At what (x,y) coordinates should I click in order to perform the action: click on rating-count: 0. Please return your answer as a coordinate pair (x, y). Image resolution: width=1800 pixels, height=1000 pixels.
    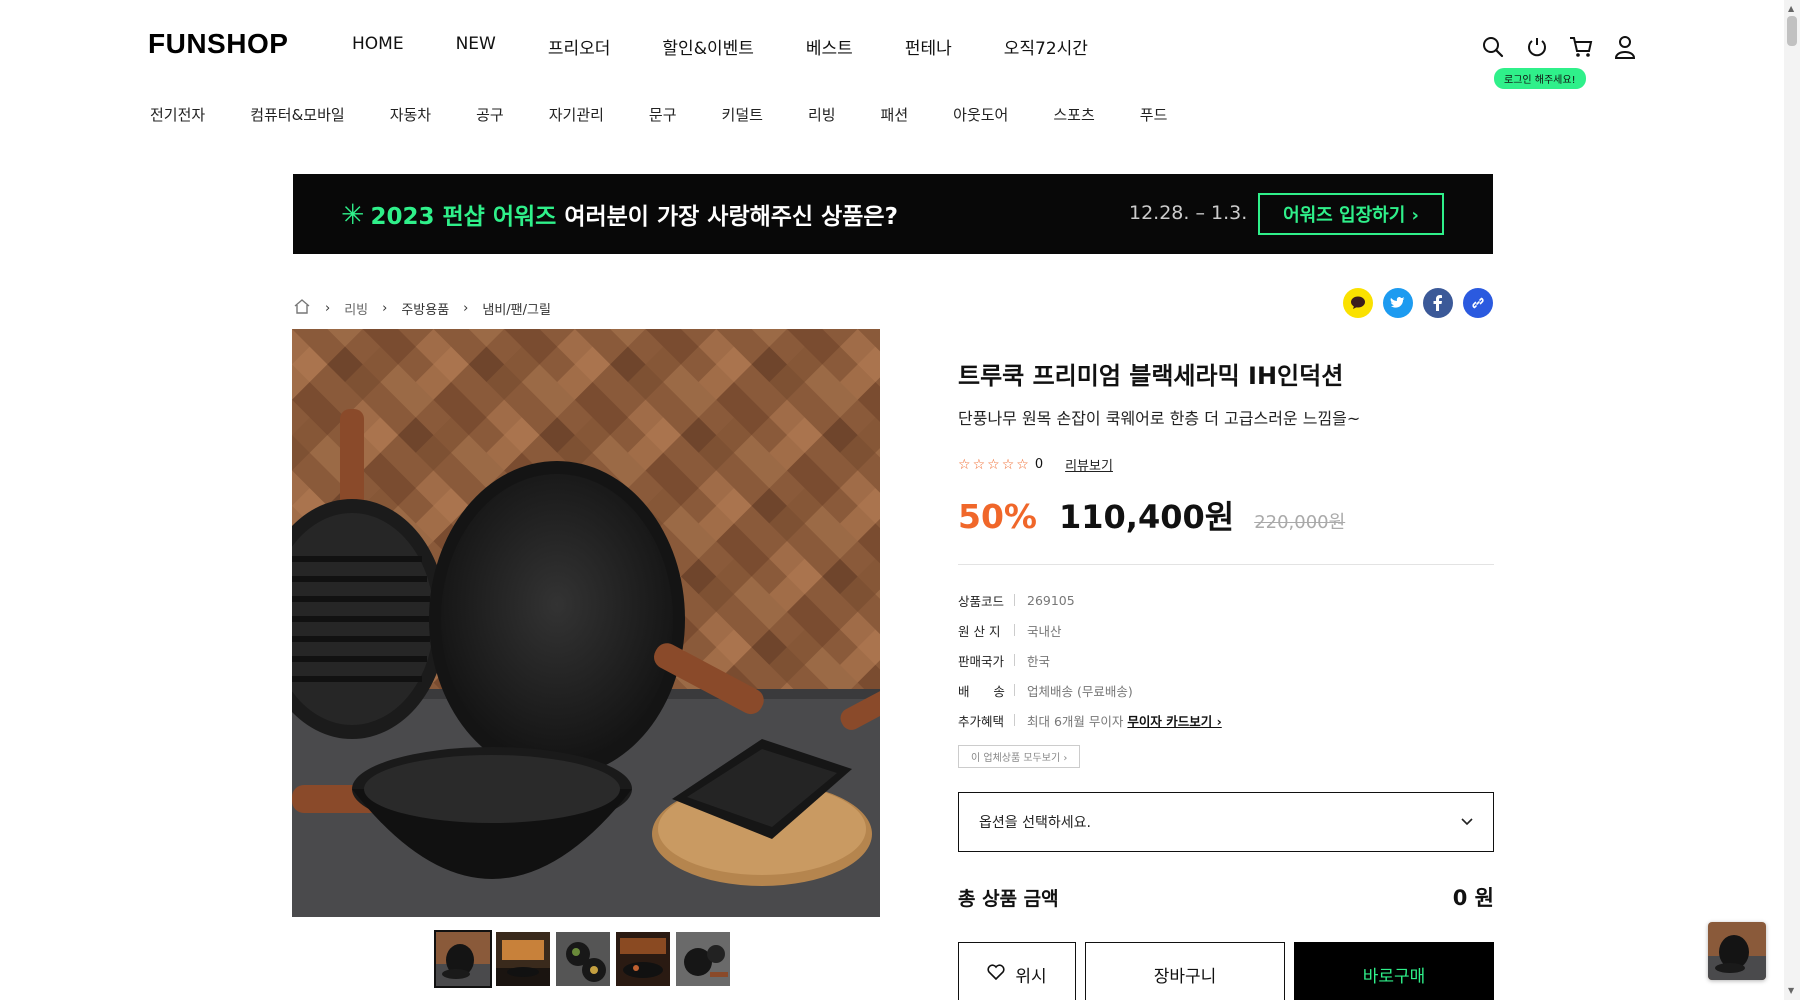
    Looking at the image, I should click on (1039, 464).